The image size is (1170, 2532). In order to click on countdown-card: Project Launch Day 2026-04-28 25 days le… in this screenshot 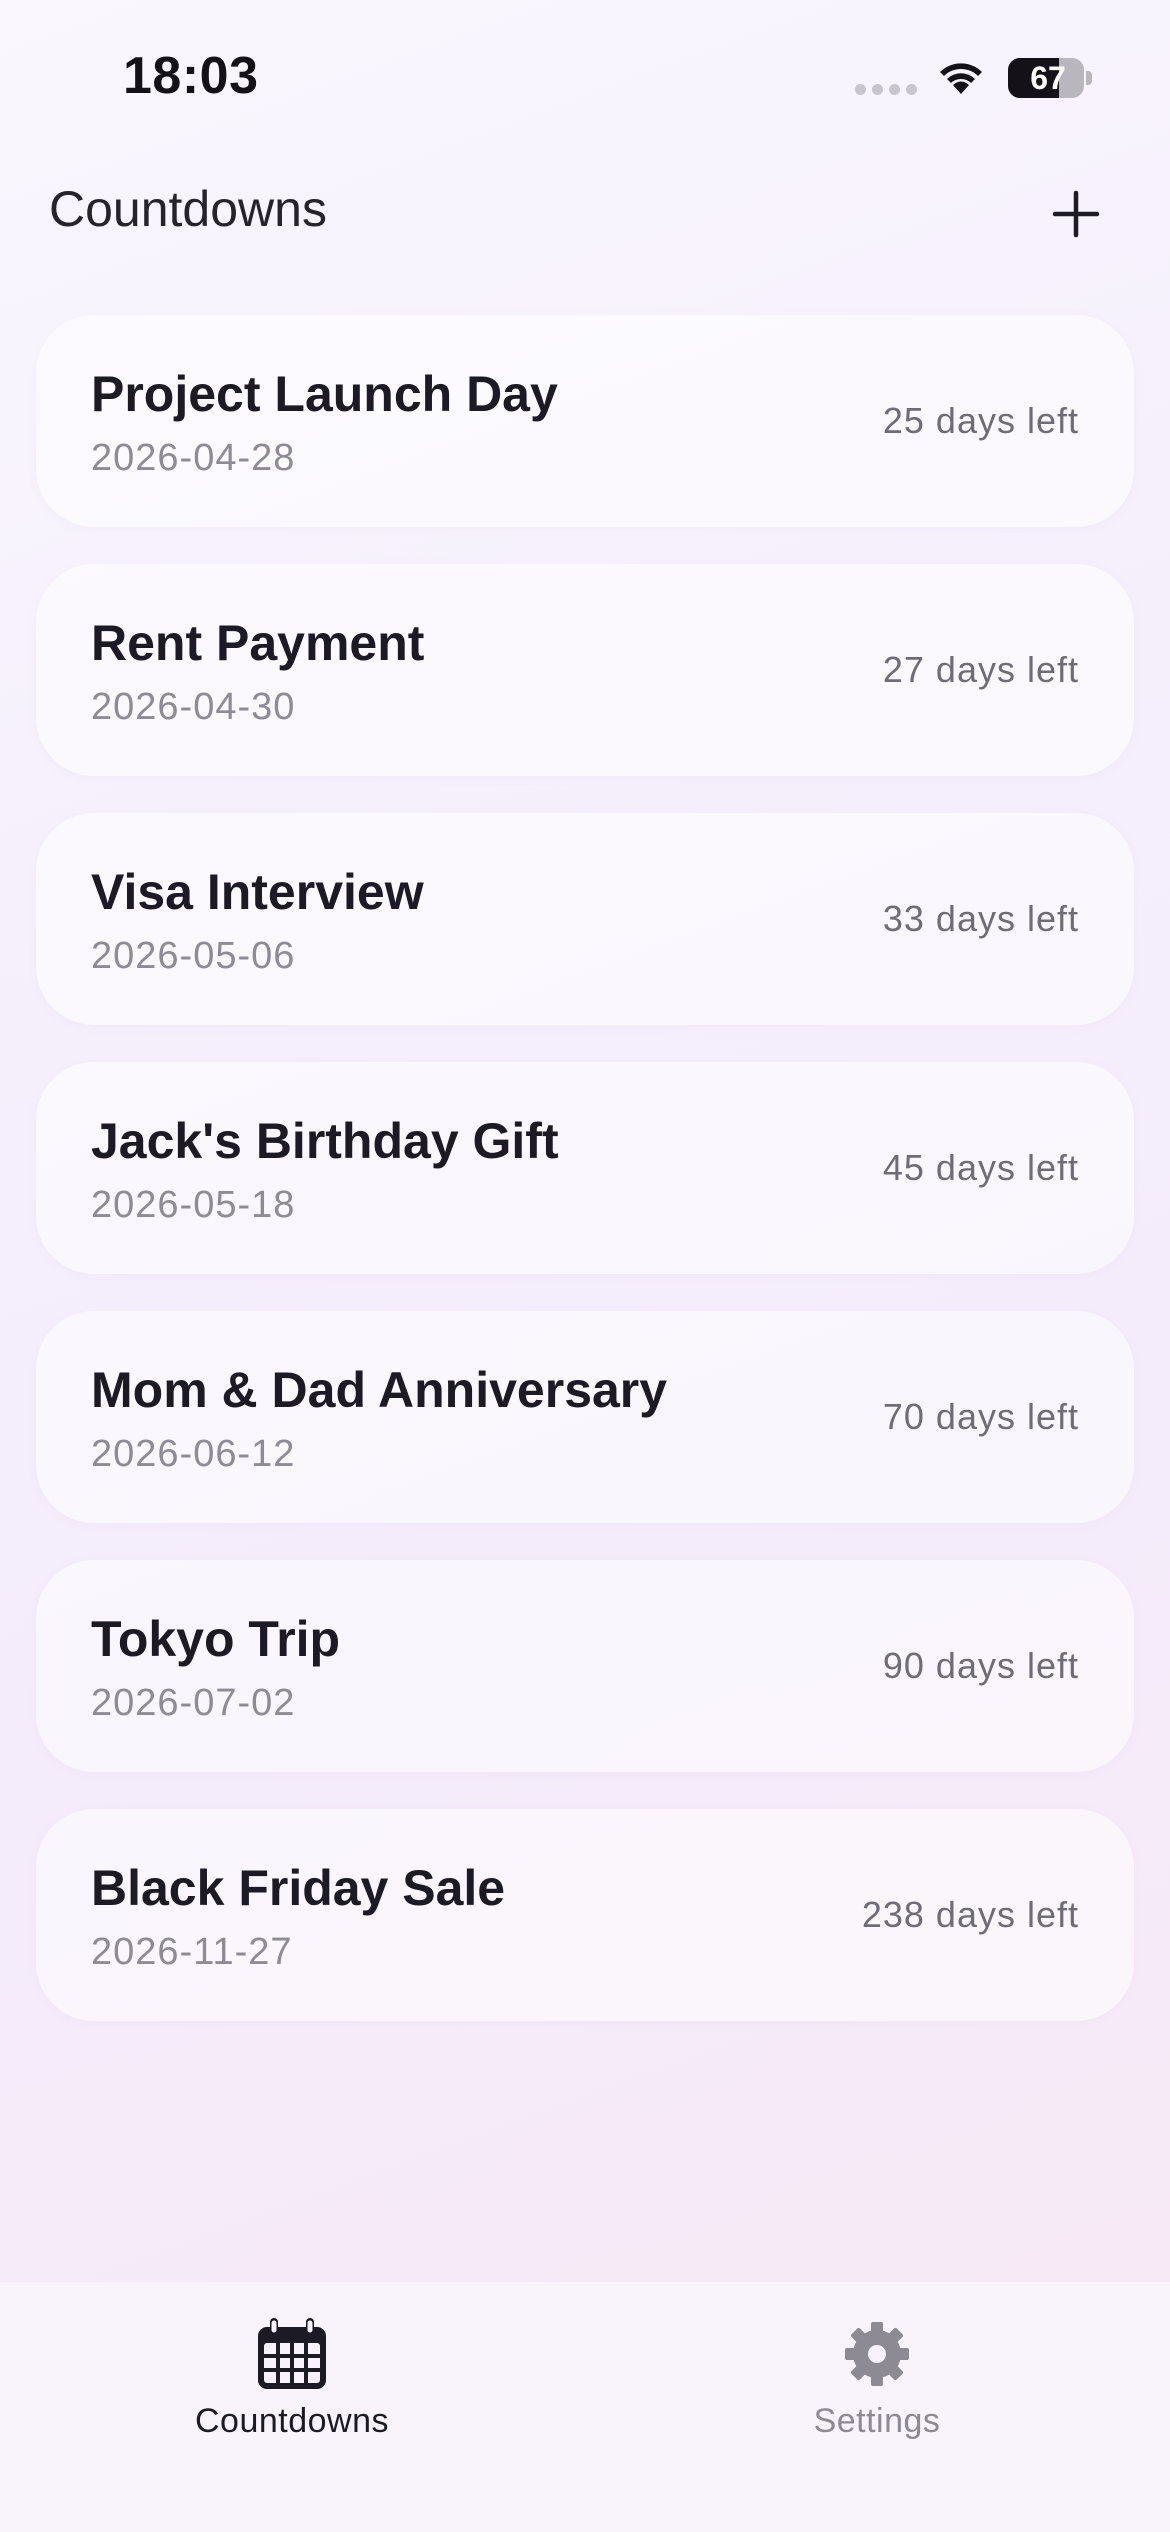, I will do `click(585, 421)`.